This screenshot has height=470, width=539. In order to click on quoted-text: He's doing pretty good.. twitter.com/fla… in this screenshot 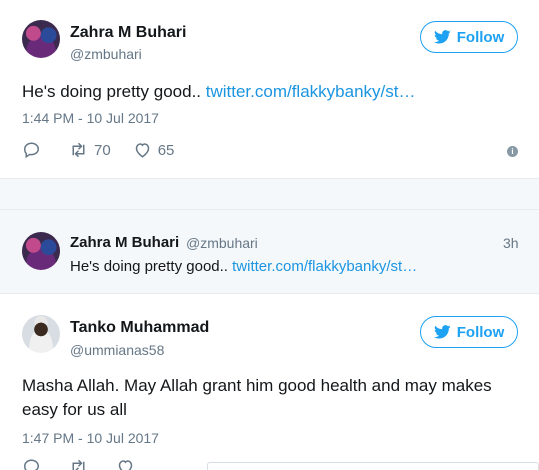, I will do `click(243, 266)`.